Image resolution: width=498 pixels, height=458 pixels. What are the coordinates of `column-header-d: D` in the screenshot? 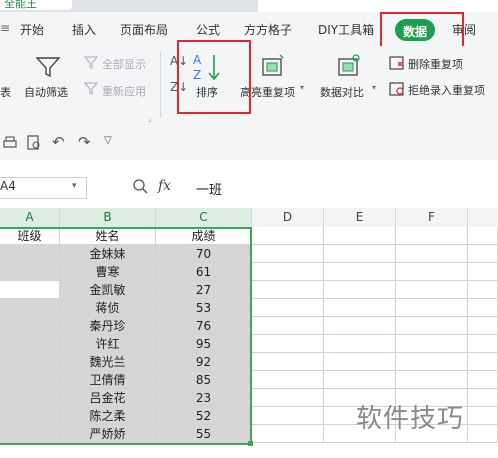 It's located at (288, 217).